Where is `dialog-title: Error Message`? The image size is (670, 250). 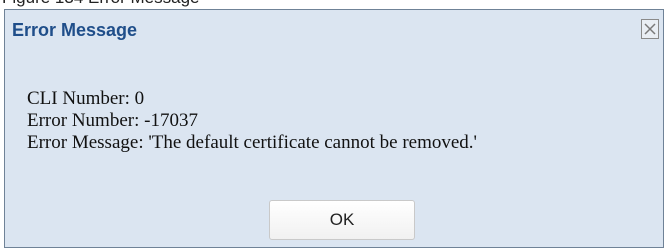 dialog-title: Error Message is located at coordinates (75, 30).